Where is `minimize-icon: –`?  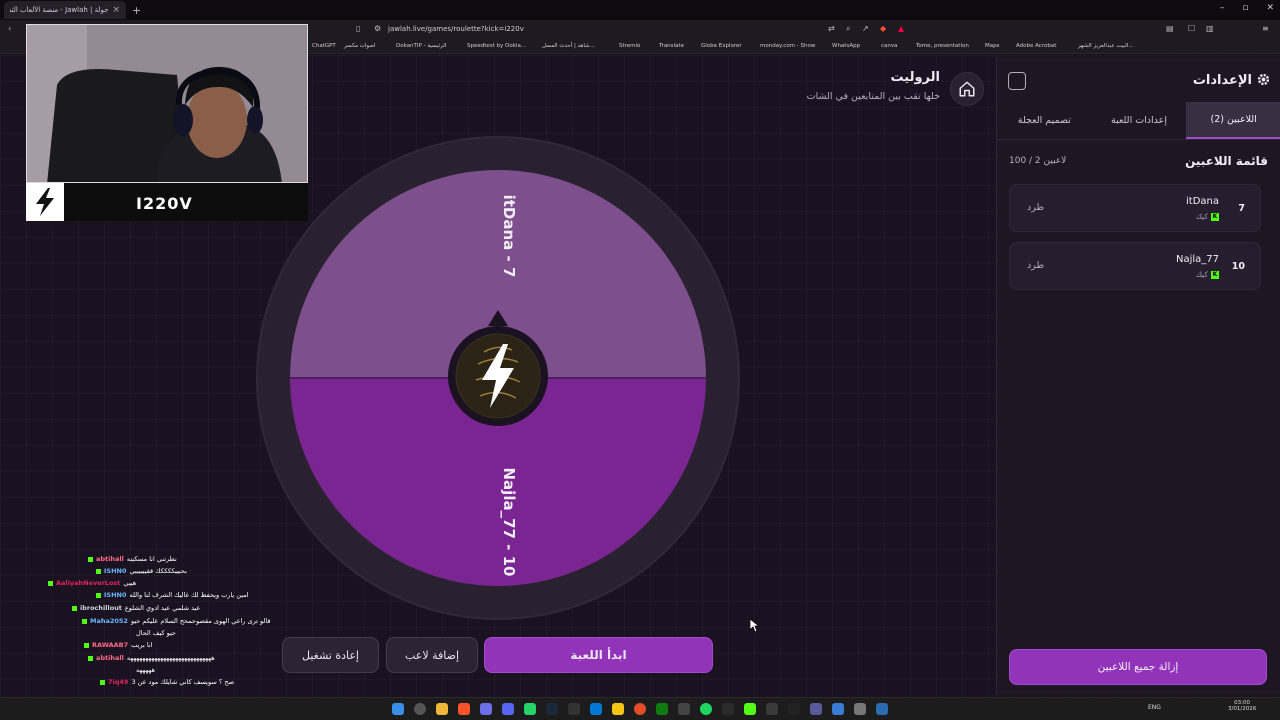 minimize-icon: – is located at coordinates (1222, 8).